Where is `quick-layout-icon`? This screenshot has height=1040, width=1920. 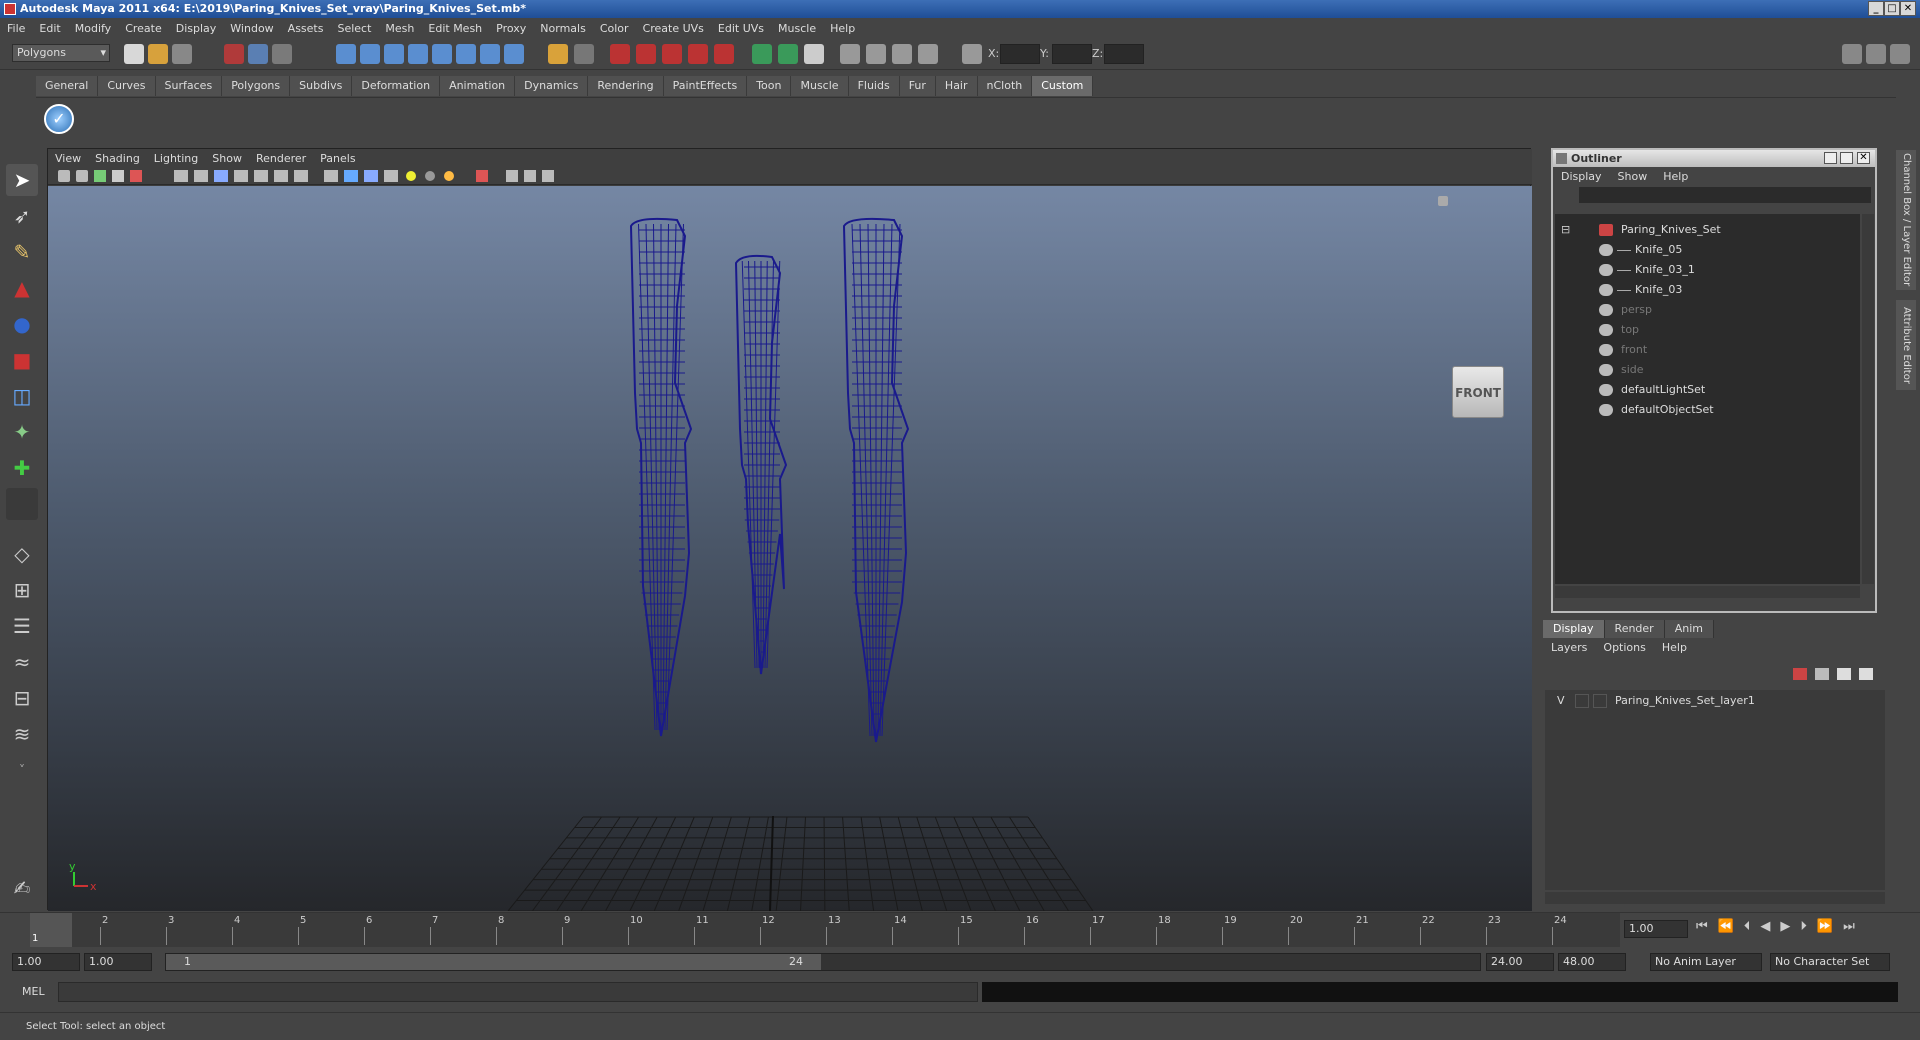 quick-layout-icon is located at coordinates (902, 54).